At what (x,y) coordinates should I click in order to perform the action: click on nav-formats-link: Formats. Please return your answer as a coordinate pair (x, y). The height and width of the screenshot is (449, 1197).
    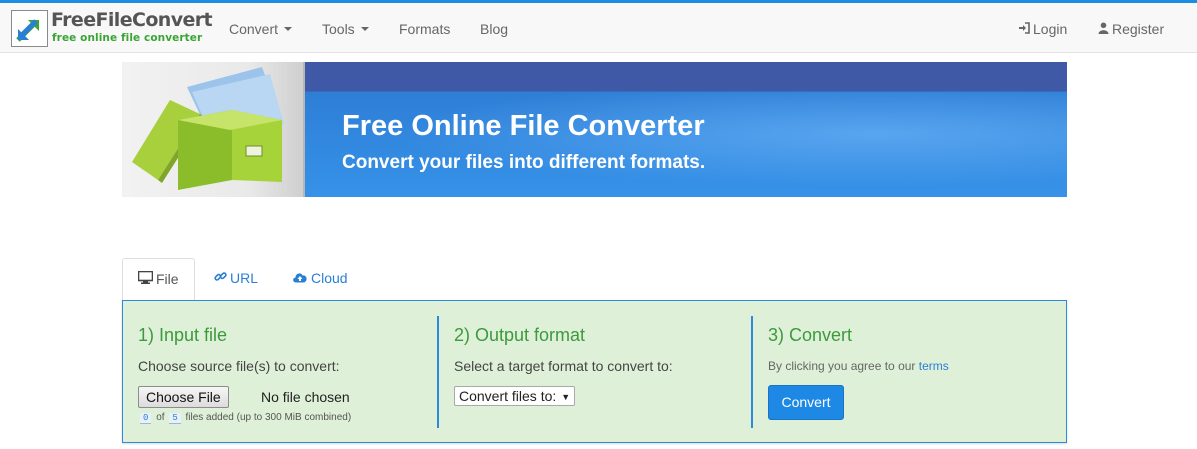
    Looking at the image, I should click on (424, 29).